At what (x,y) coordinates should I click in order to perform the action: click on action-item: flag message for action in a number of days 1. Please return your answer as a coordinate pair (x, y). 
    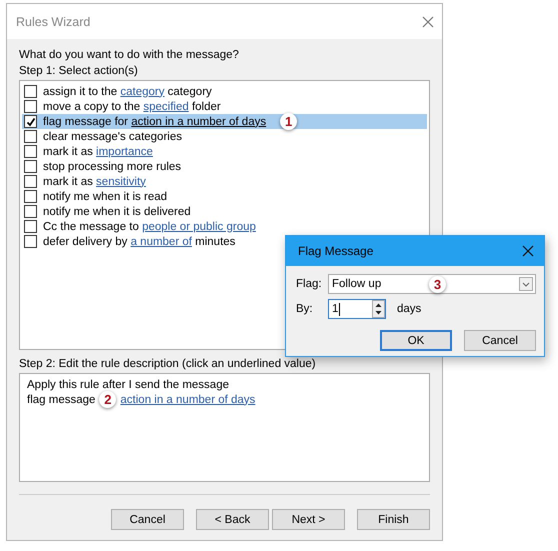
    Looking at the image, I should click on (224, 121).